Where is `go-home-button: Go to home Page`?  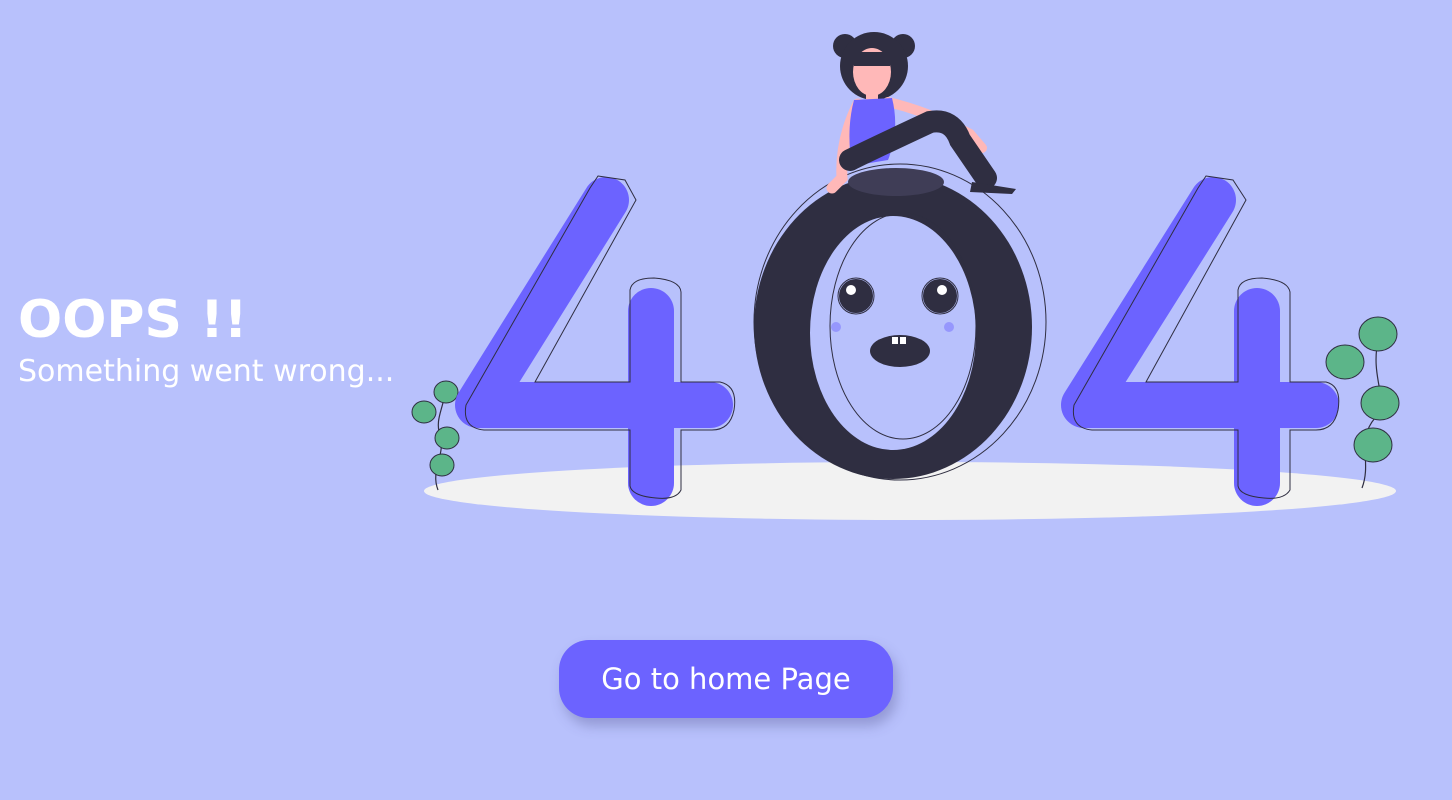
go-home-button: Go to home Page is located at coordinates (726, 679).